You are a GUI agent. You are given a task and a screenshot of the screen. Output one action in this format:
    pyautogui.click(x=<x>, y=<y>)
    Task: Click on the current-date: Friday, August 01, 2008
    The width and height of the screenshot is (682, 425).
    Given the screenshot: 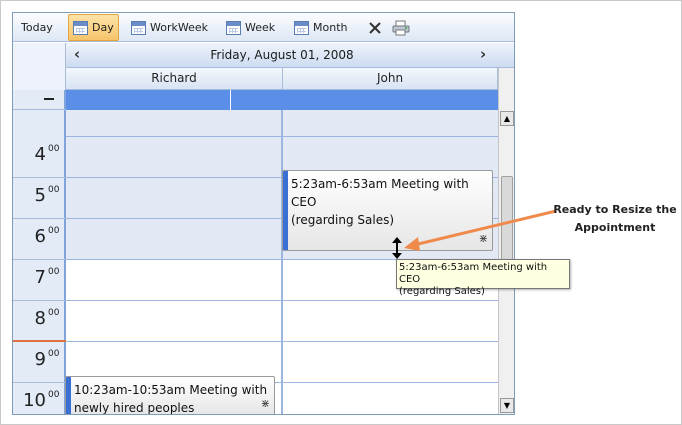 What is the action you would take?
    pyautogui.click(x=282, y=55)
    